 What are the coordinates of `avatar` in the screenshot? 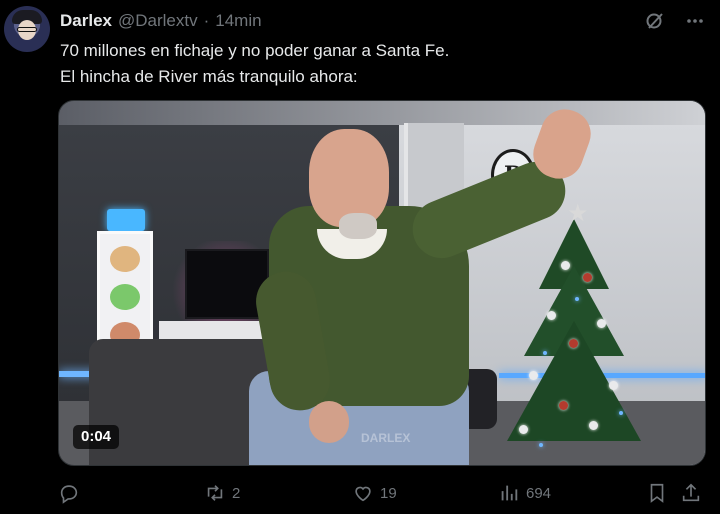 It's located at (27, 29).